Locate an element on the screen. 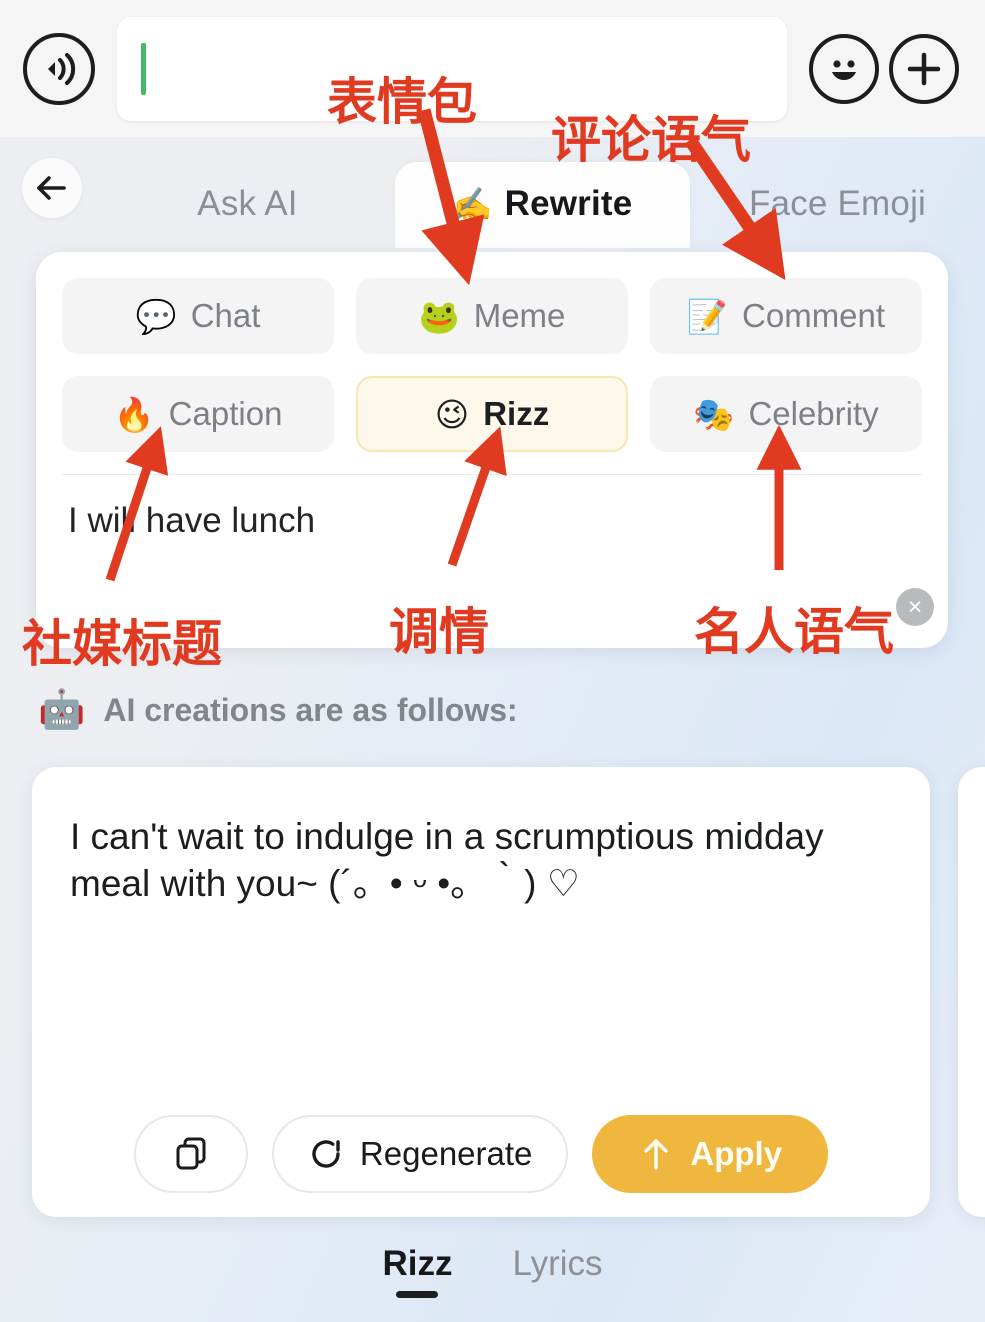 This screenshot has width=985, height=1322. chip-comment-label: Comment is located at coordinates (814, 315).